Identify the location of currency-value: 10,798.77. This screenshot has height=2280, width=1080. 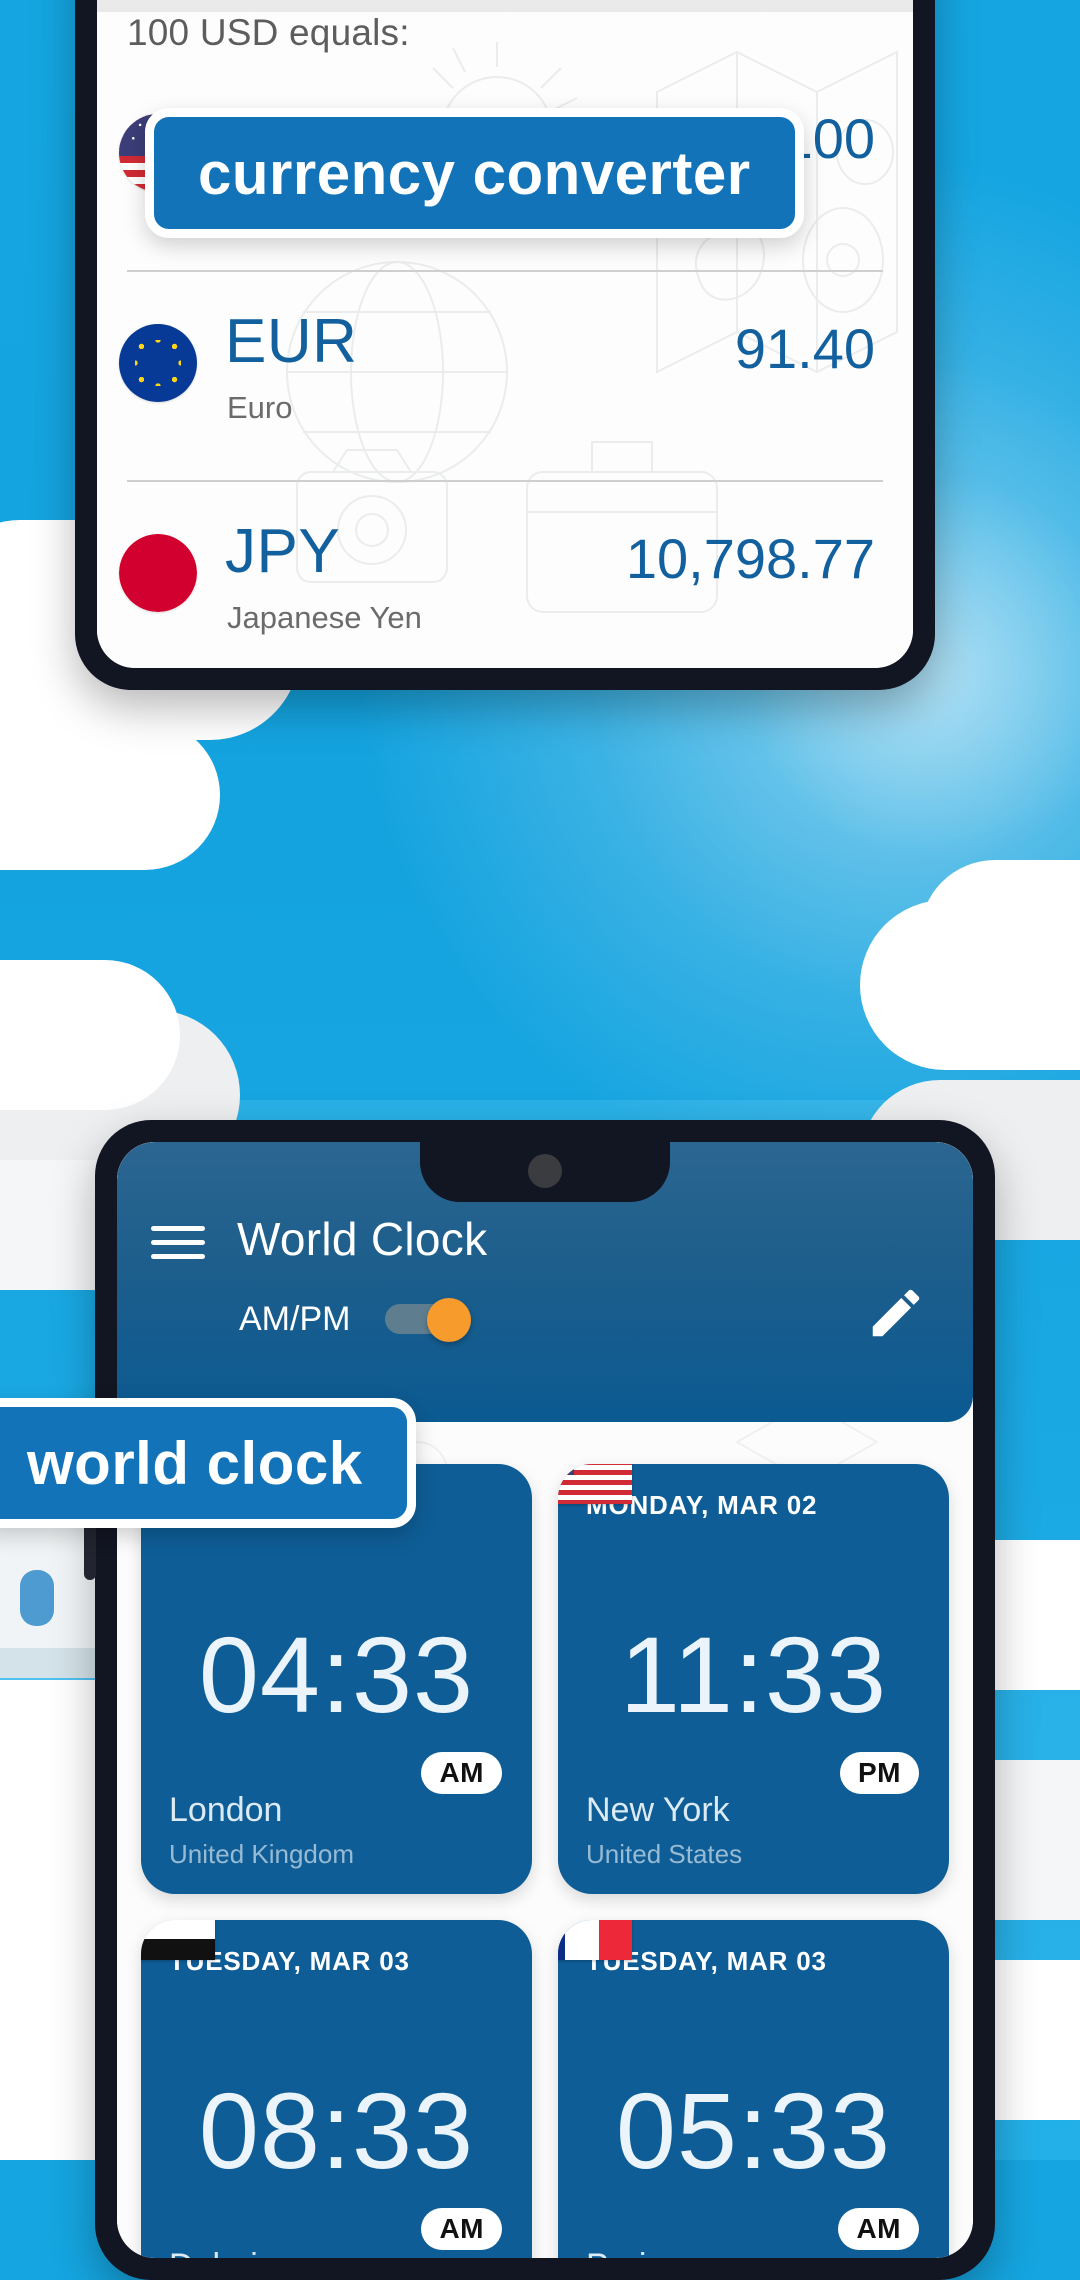
(750, 558).